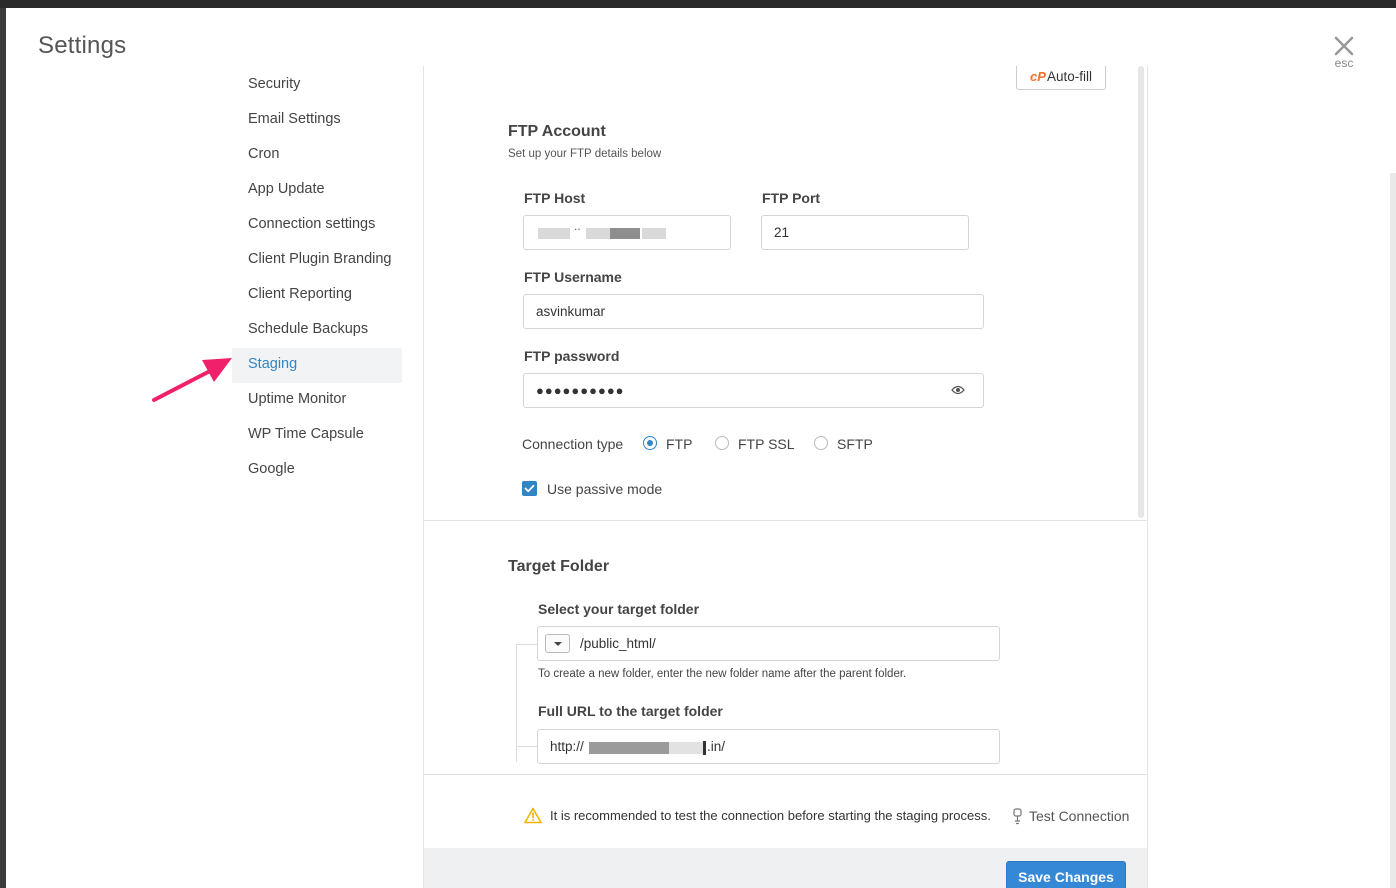  What do you see at coordinates (317, 365) in the screenshot?
I see `sidebar-item-staging: Staging` at bounding box center [317, 365].